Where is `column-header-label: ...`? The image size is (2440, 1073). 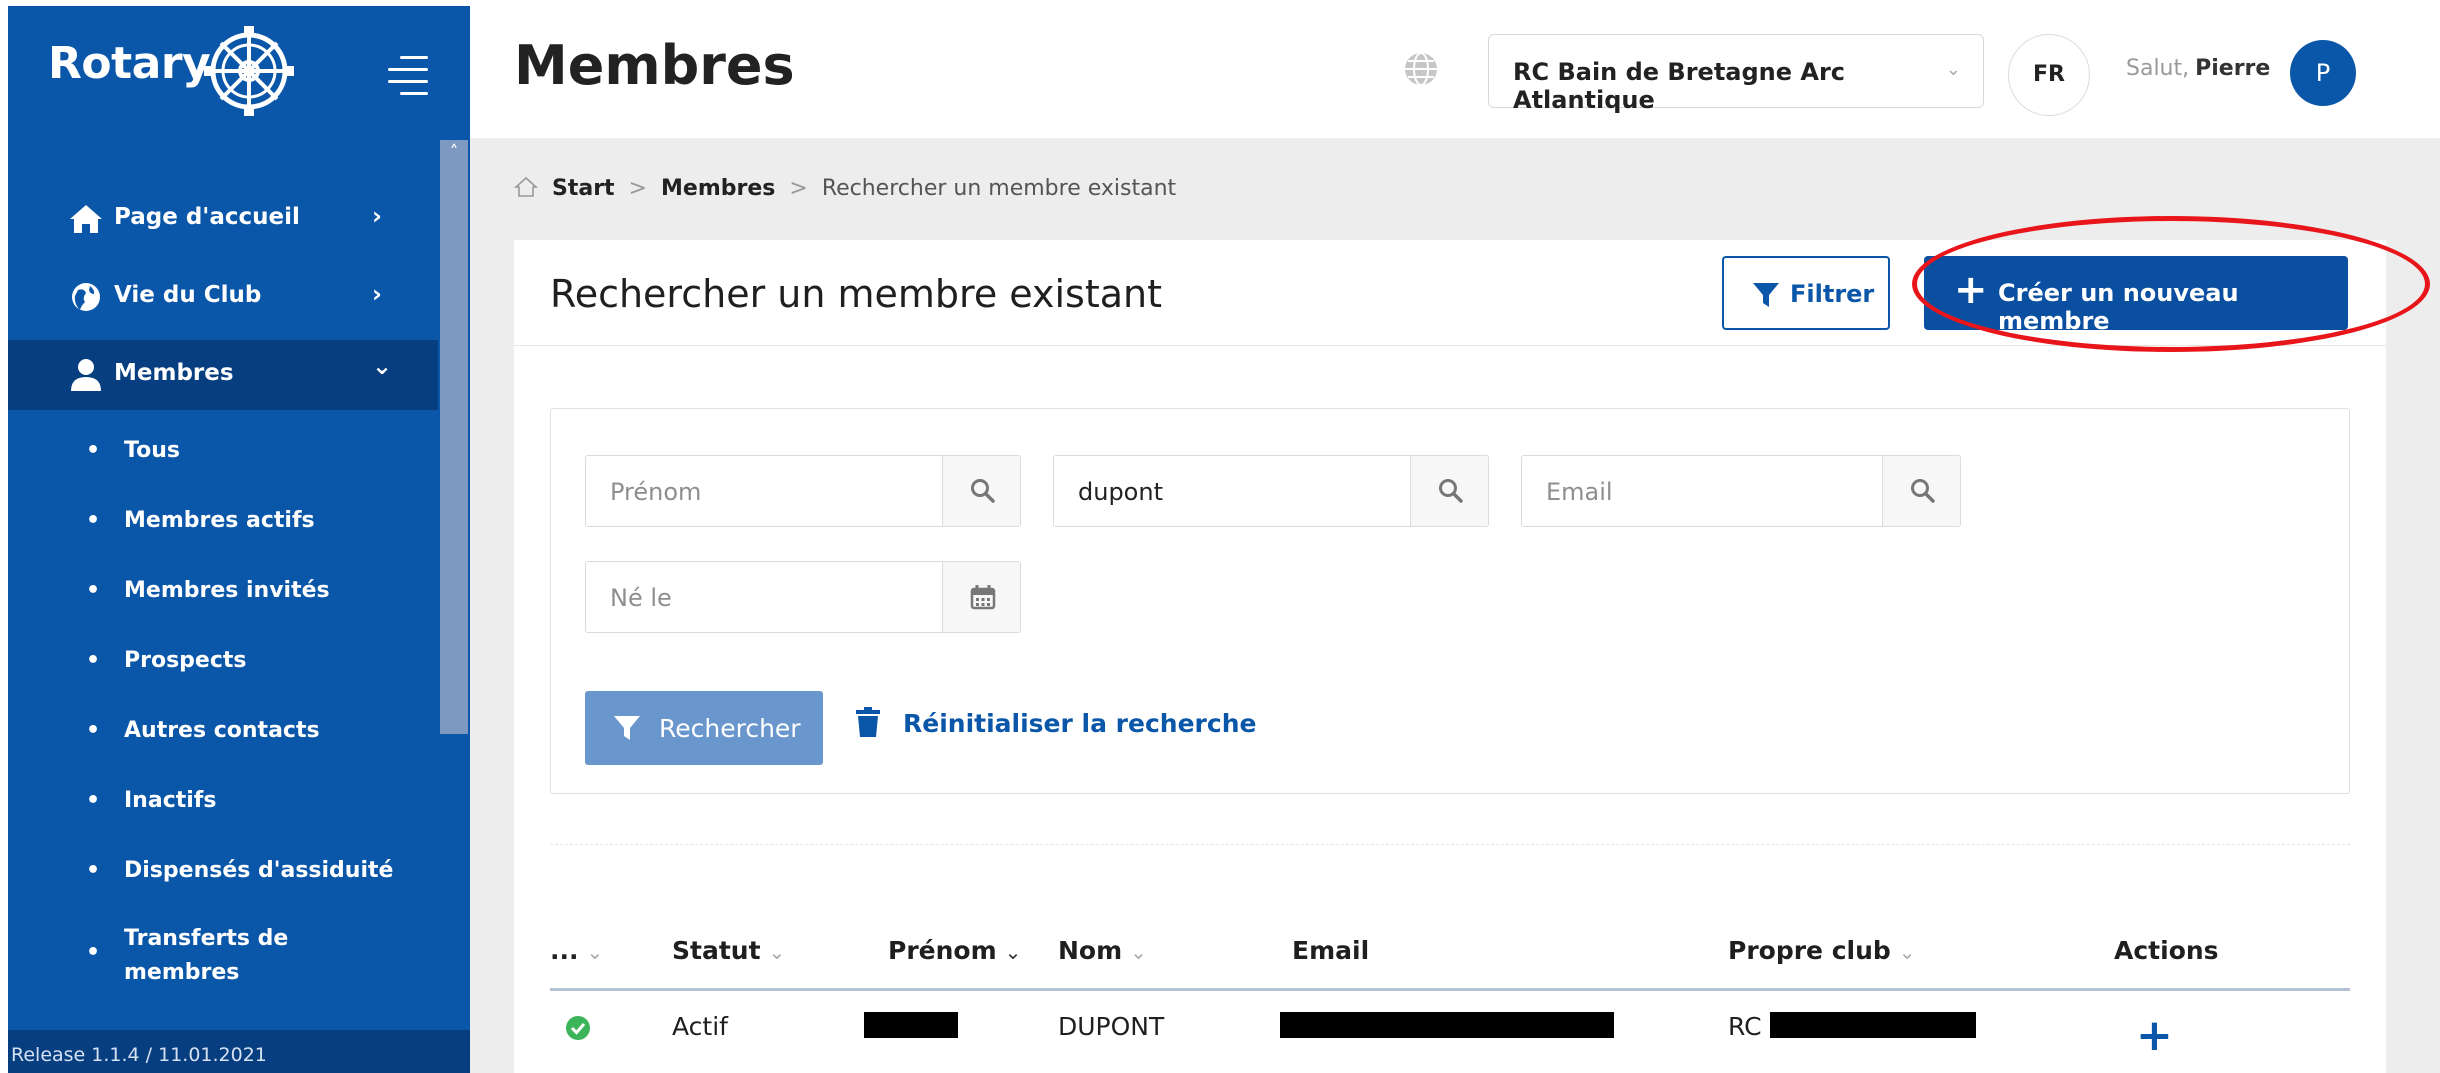 column-header-label: ... is located at coordinates (564, 950).